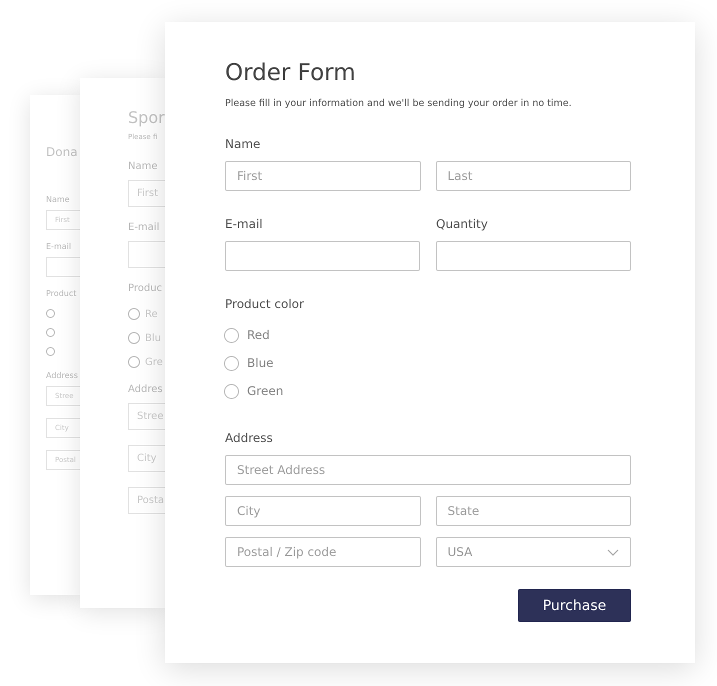  Describe the element at coordinates (265, 391) in the screenshot. I see `radio-label: Green` at that location.